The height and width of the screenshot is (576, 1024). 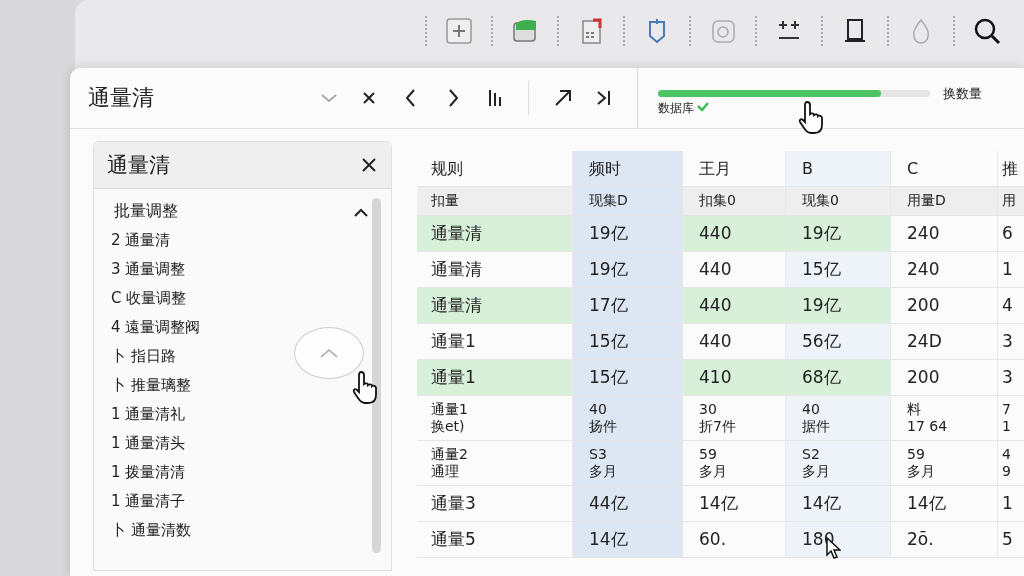 I want to click on table-cell: 24D, so click(x=943, y=341).